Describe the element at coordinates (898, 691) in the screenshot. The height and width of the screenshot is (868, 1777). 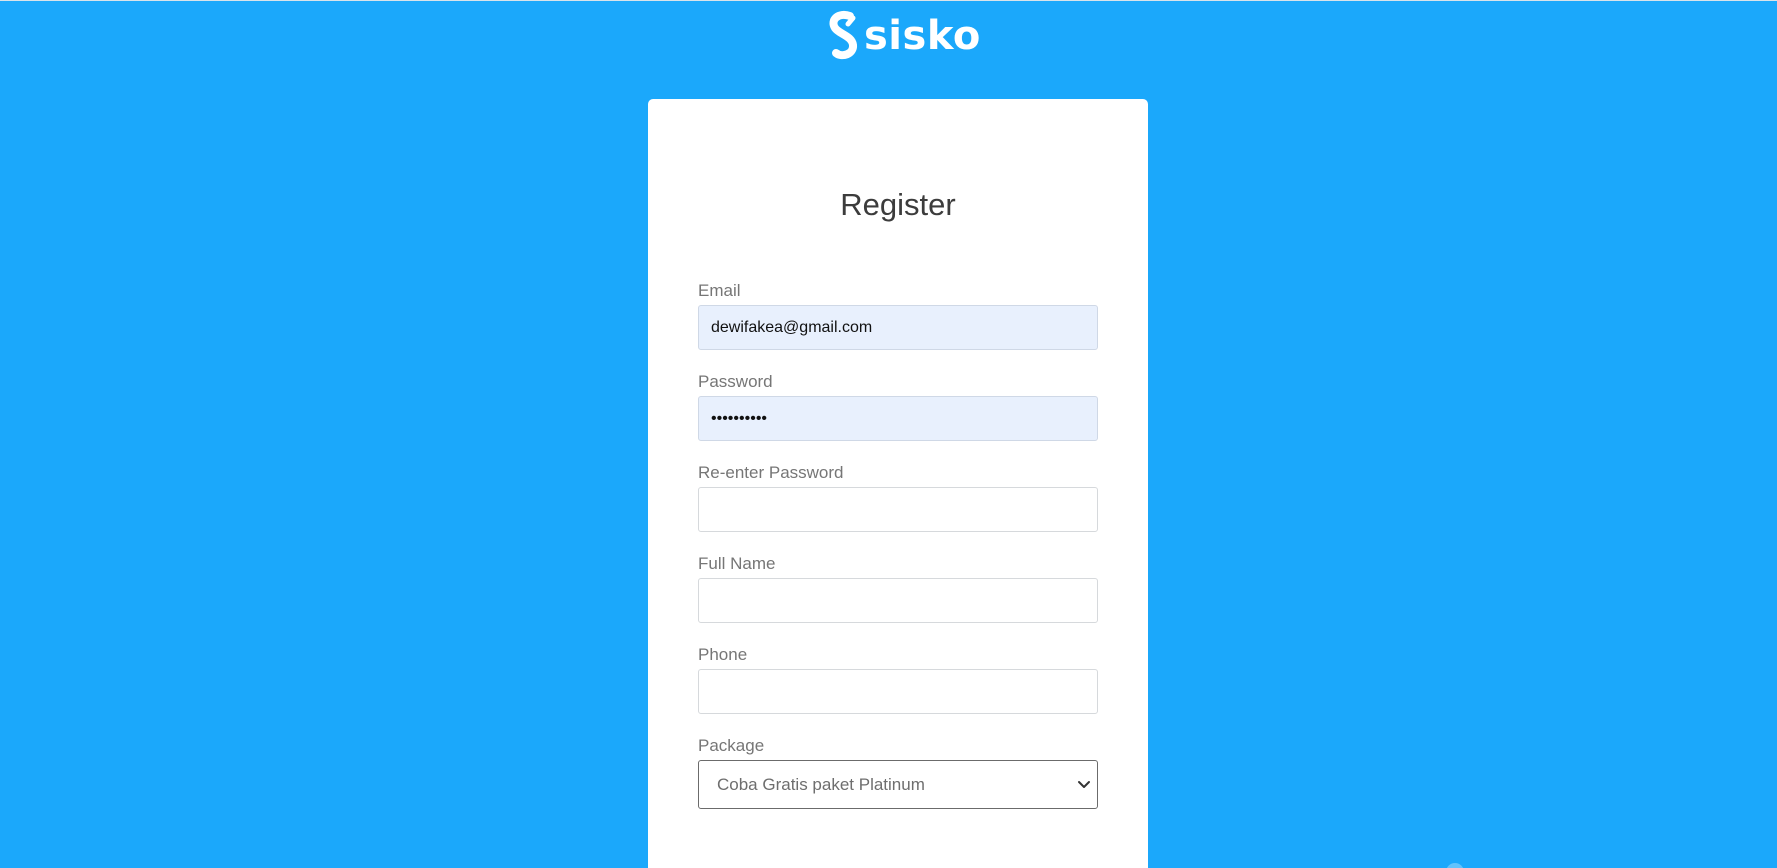
I see `phone-field` at that location.